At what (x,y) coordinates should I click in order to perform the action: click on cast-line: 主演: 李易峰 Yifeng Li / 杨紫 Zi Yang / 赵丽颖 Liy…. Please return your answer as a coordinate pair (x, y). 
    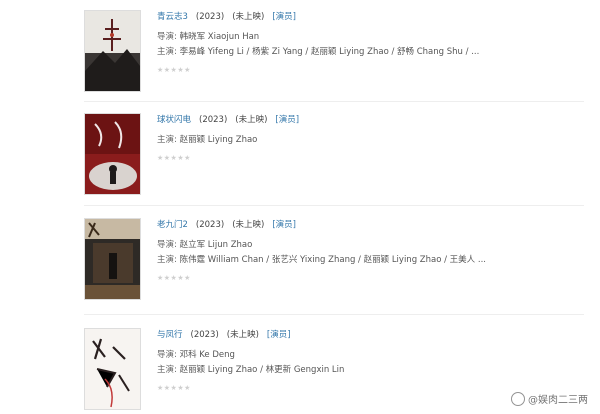
    Looking at the image, I should click on (367, 52).